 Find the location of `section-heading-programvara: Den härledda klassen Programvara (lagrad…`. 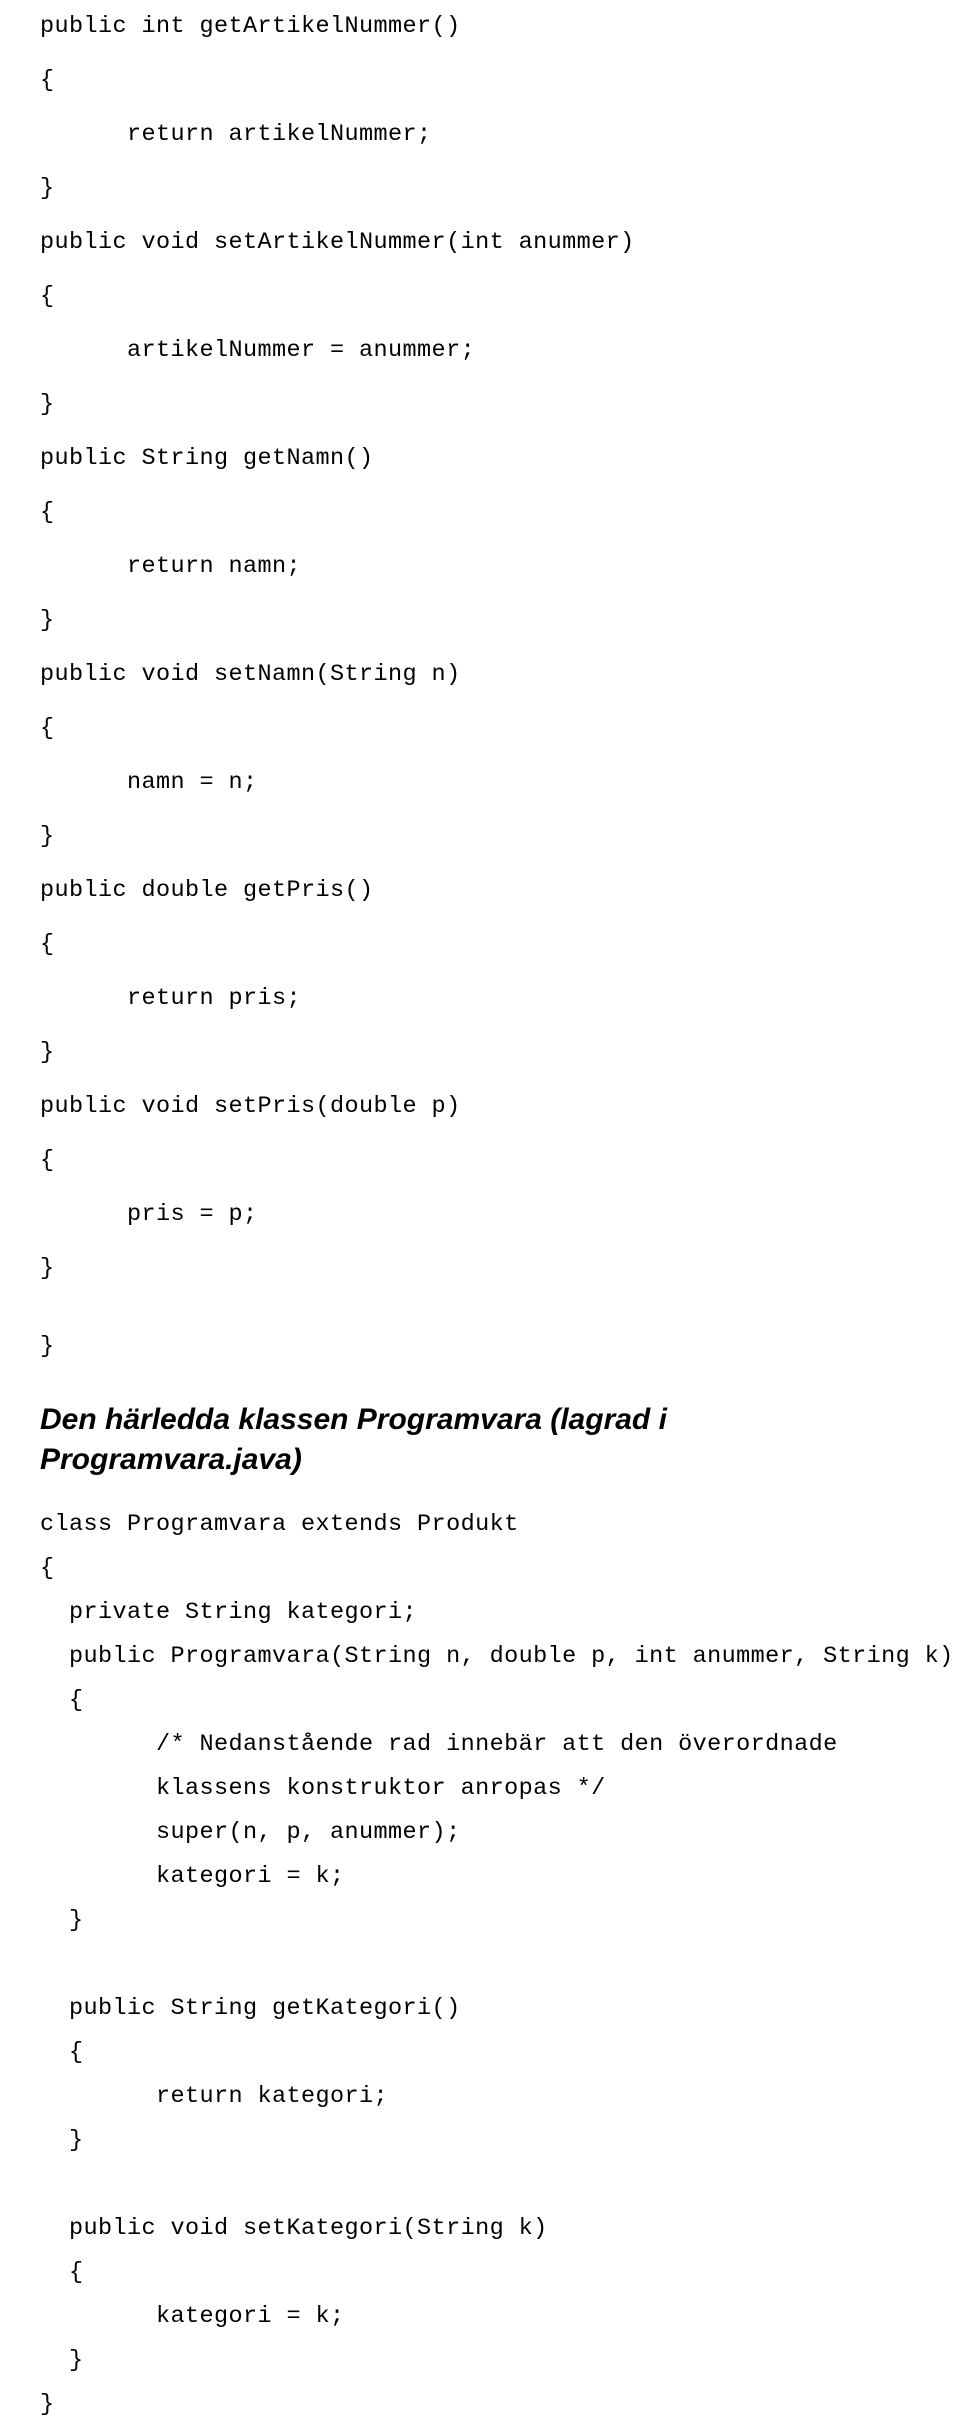

section-heading-programvara: Den härledda klassen Programvara (lagrad… is located at coordinates (353, 1439).